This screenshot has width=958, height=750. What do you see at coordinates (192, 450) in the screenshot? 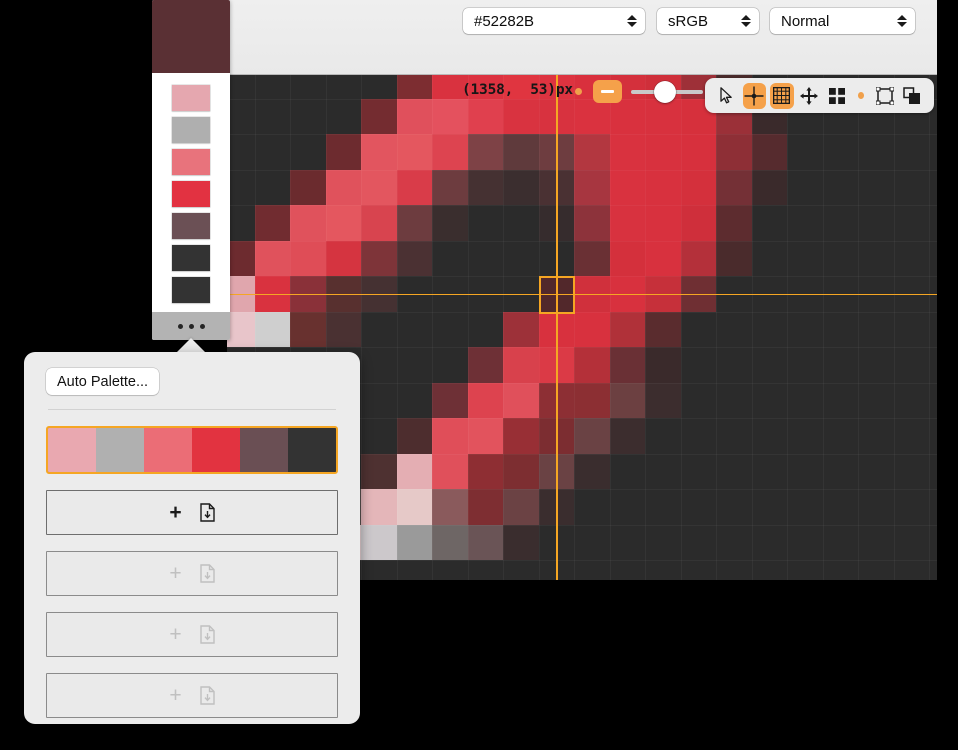
I see `active-palette-row` at bounding box center [192, 450].